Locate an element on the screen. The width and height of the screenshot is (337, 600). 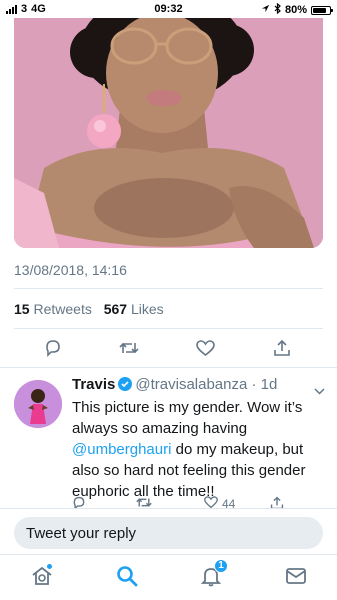
notifications-icon: 1 is located at coordinates (214, 575).